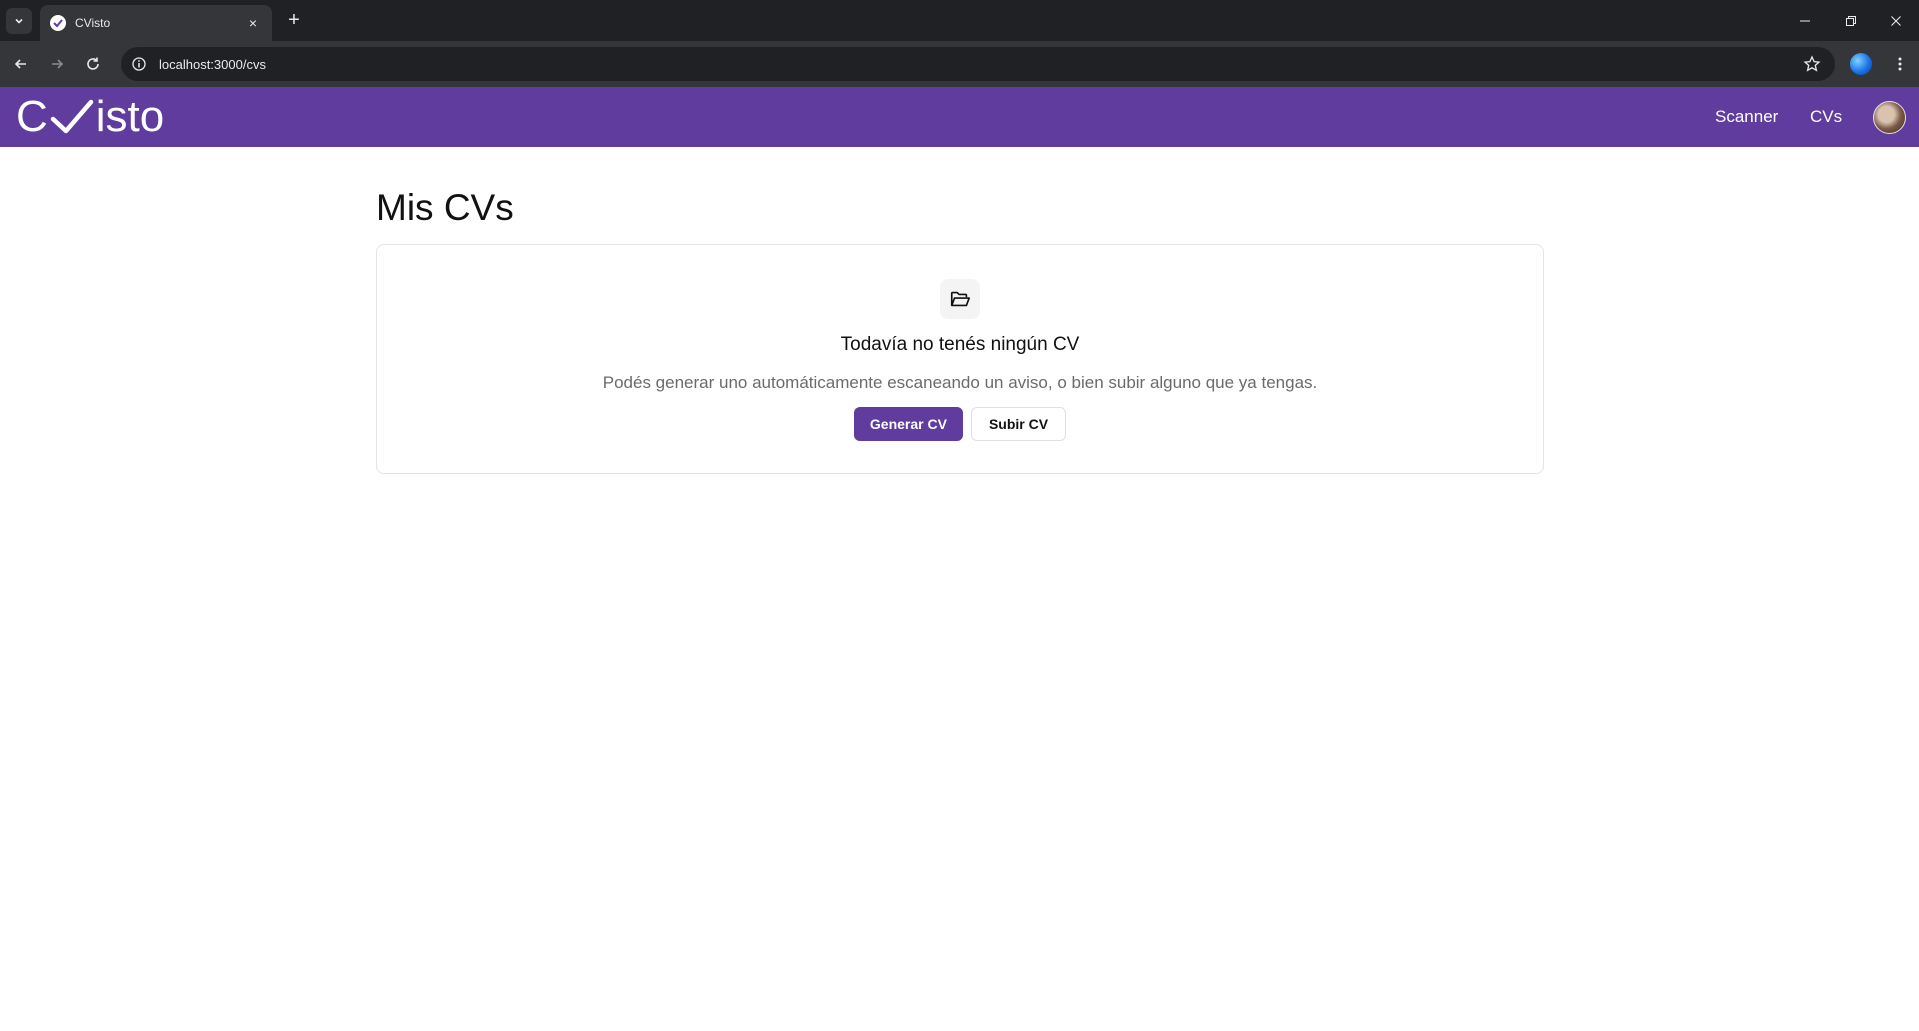 The width and height of the screenshot is (1919, 1031). Describe the element at coordinates (978, 64) in the screenshot. I see `address-bar: localhost:3000/cvs` at that location.